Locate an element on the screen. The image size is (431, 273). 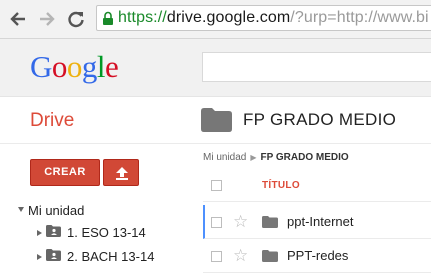
file-name: ppt-Internet is located at coordinates (320, 221).